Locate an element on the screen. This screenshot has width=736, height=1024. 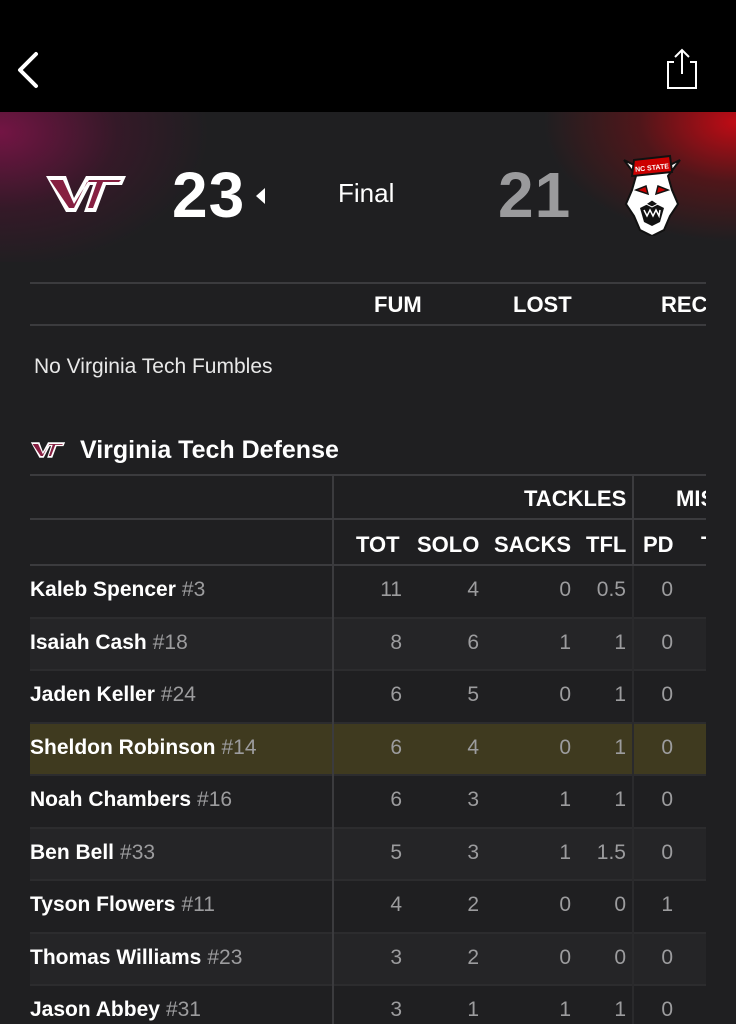
chevron-left-icon is located at coordinates (28, 70).